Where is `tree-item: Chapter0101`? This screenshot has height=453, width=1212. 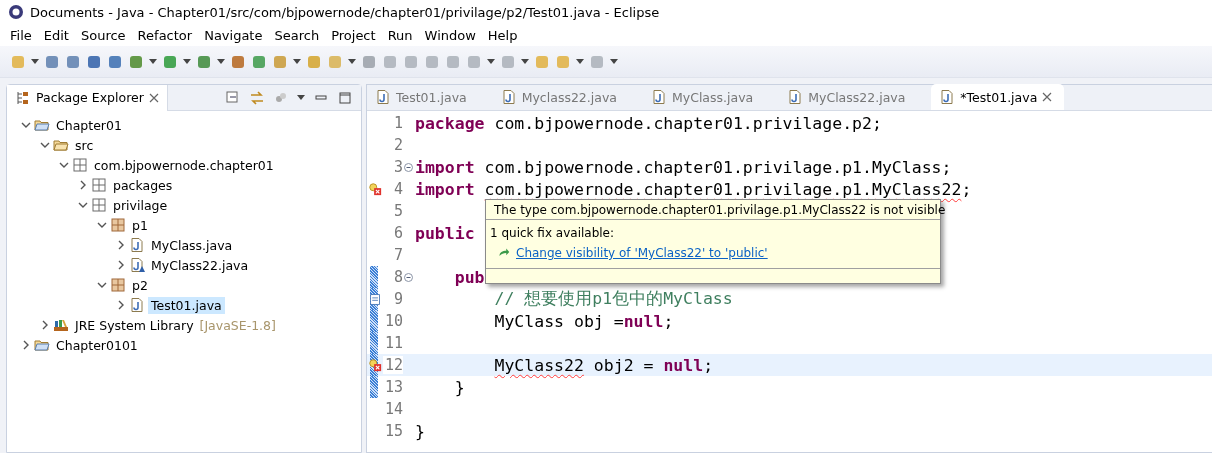 tree-item: Chapter0101 is located at coordinates (97, 345).